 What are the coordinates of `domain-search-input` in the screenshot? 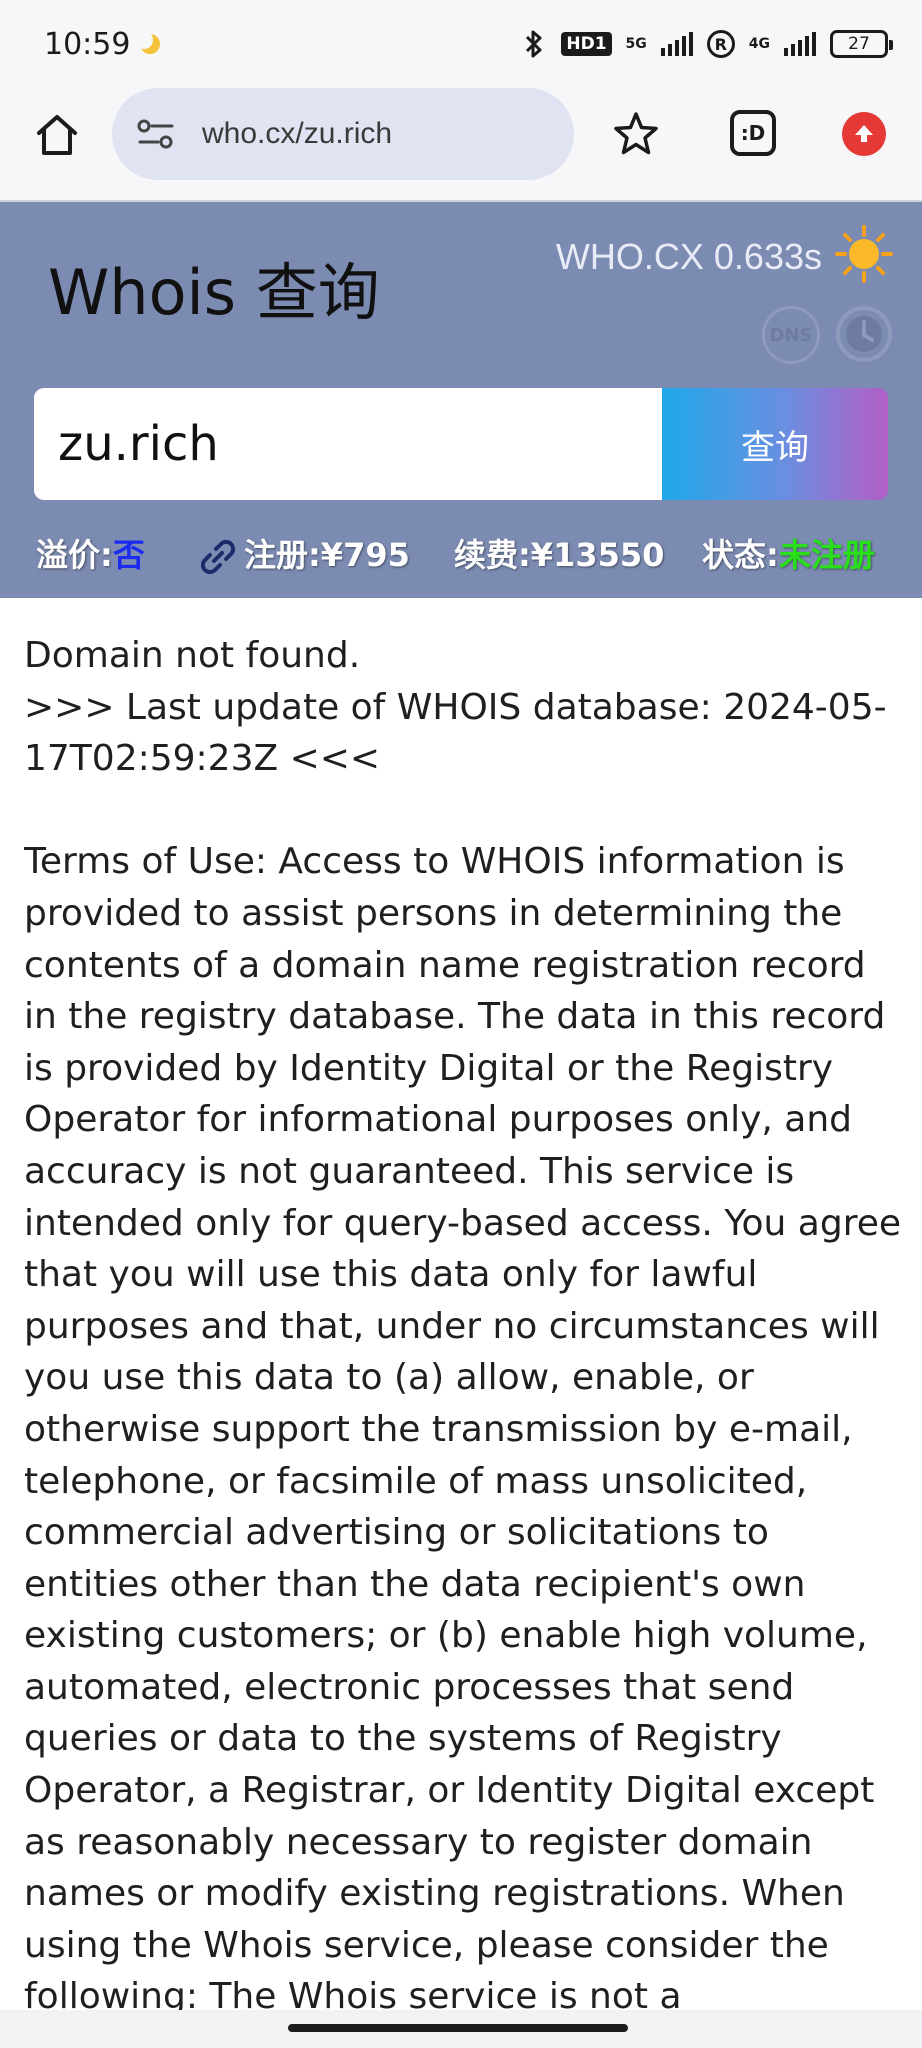 It's located at (348, 444).